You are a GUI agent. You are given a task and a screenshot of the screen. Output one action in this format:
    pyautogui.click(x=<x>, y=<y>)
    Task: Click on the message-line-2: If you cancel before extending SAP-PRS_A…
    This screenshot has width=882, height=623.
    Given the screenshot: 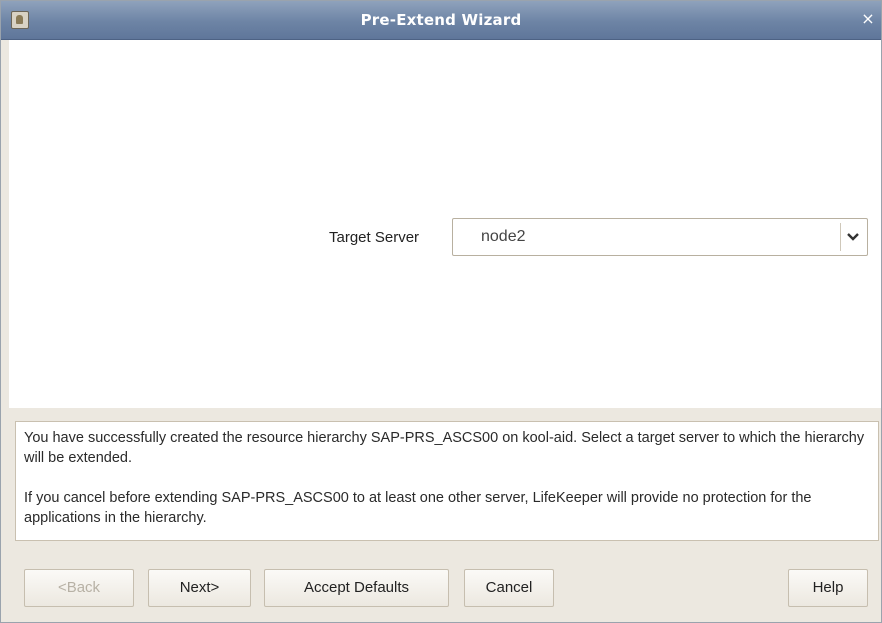 What is the action you would take?
    pyautogui.click(x=418, y=508)
    